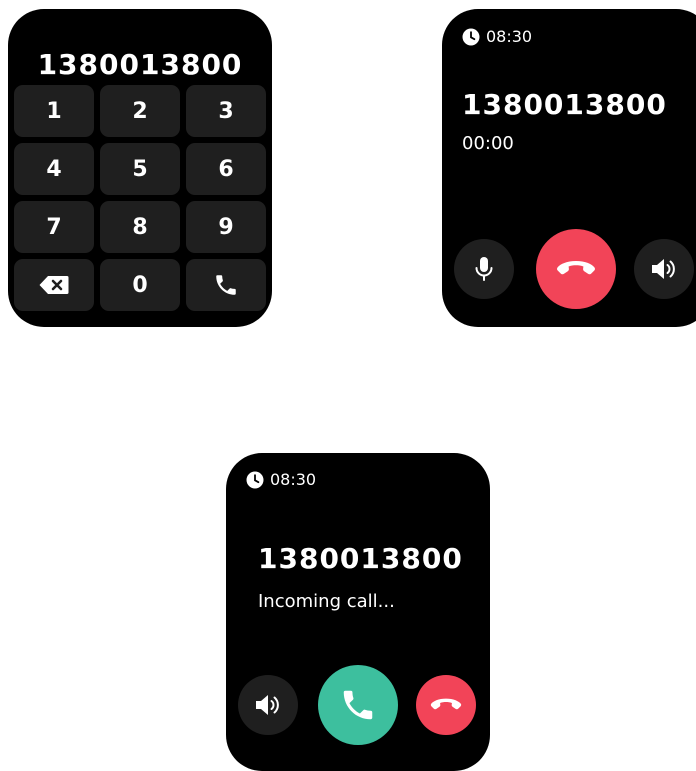  Describe the element at coordinates (226, 227) in the screenshot. I see `key-9: 9` at that location.